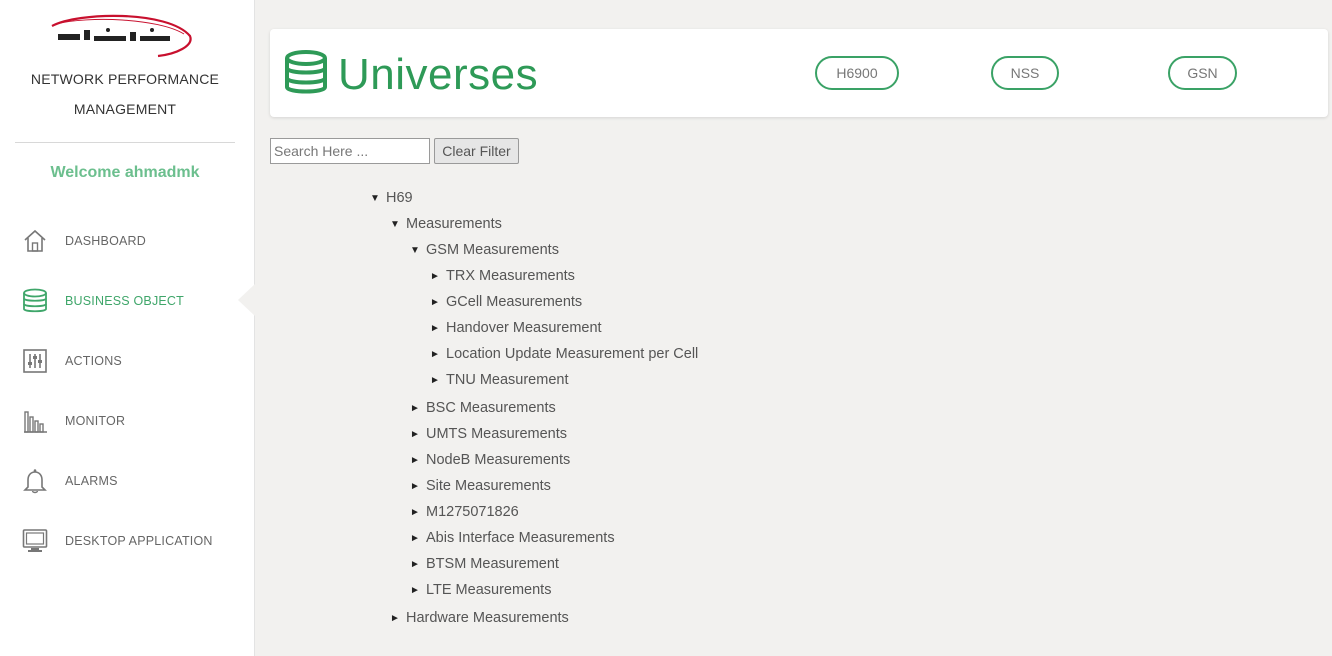 This screenshot has width=1332, height=656. What do you see at coordinates (524, 328) in the screenshot?
I see `tree-node-label: Handover Measurement` at bounding box center [524, 328].